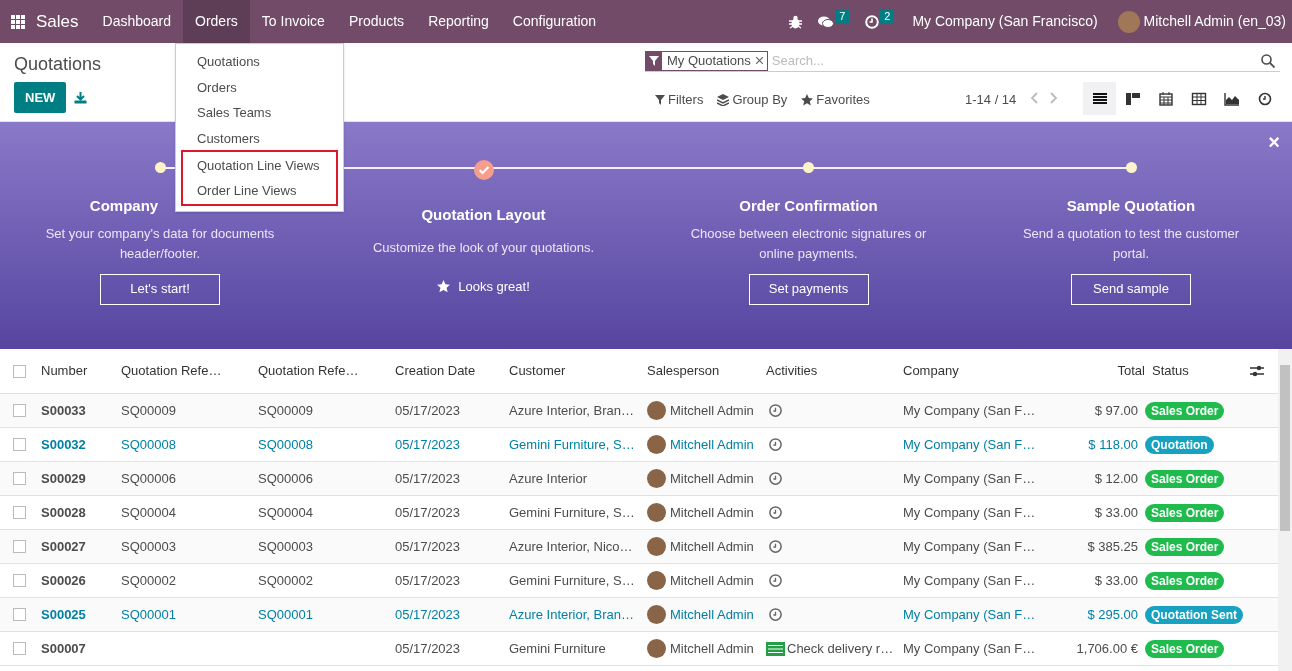  I want to click on table-cell-text: $ 12.00, so click(1116, 478).